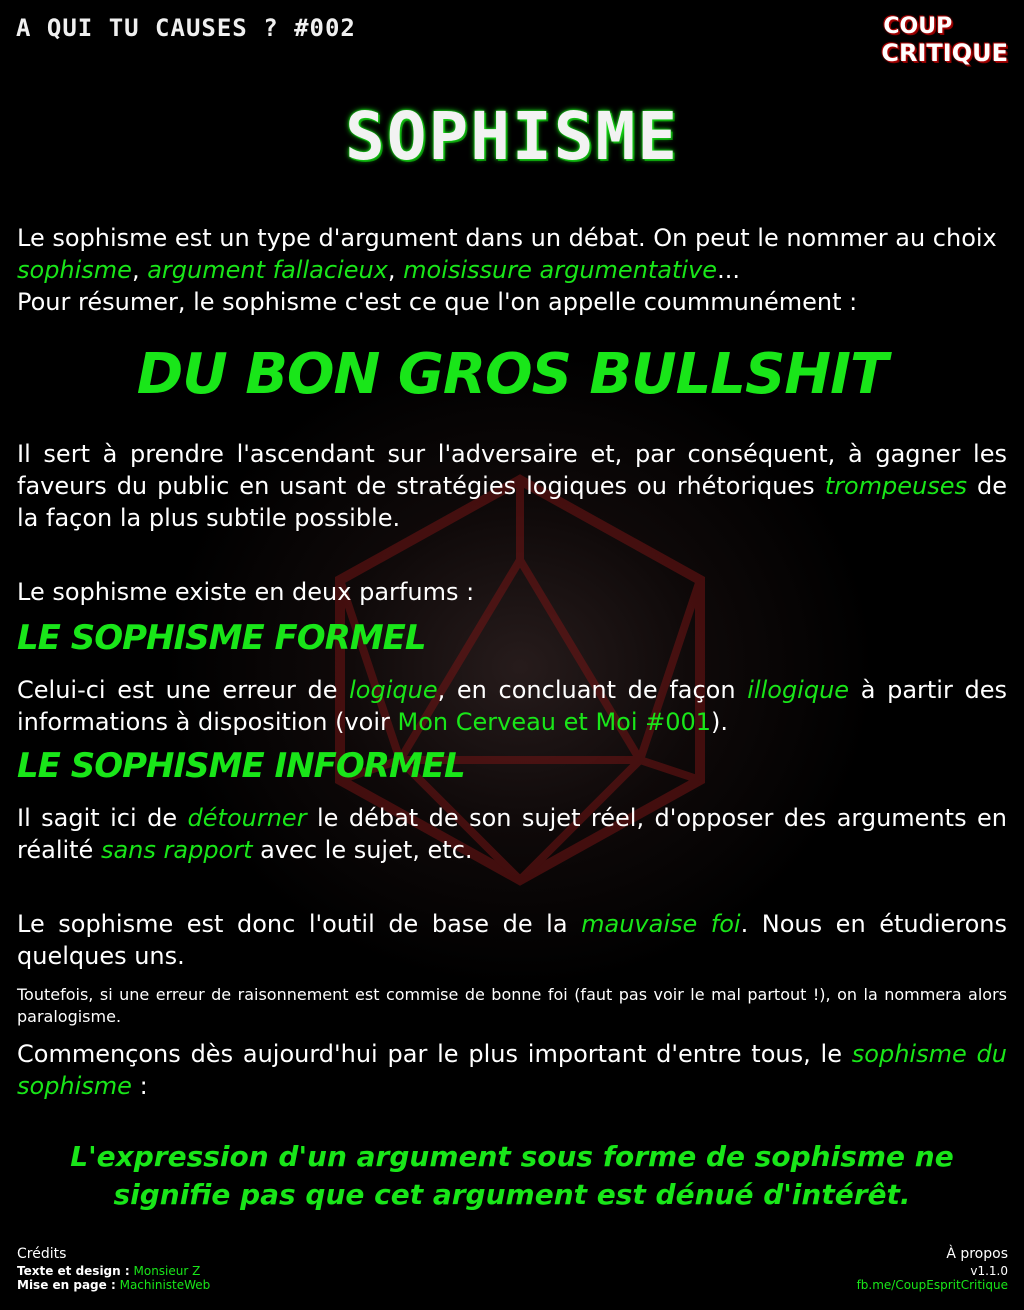 The image size is (1024, 1310). I want to click on formal-text-2: , en concluant de façon, so click(592, 690).